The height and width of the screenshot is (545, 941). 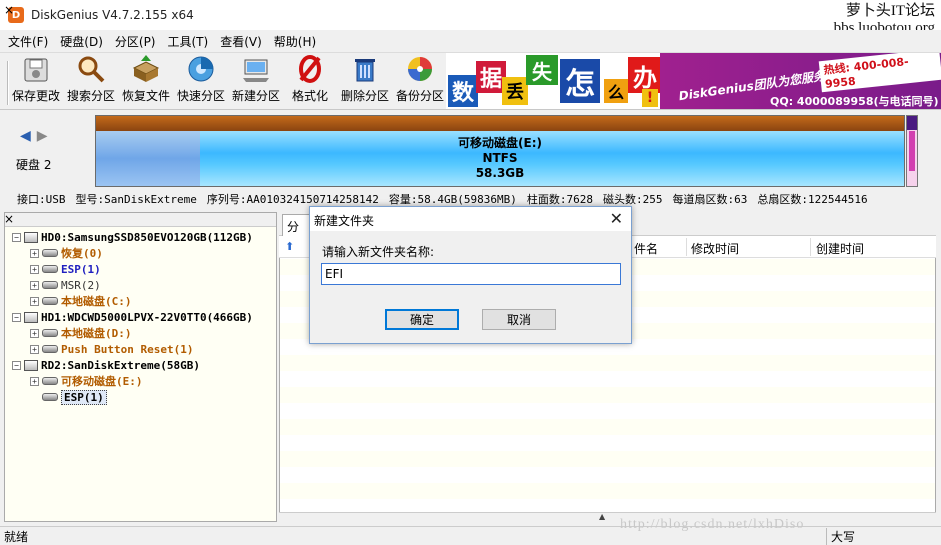 What do you see at coordinates (607, 517) in the screenshot?
I see `horizontal-scrollbar: ▲` at bounding box center [607, 517].